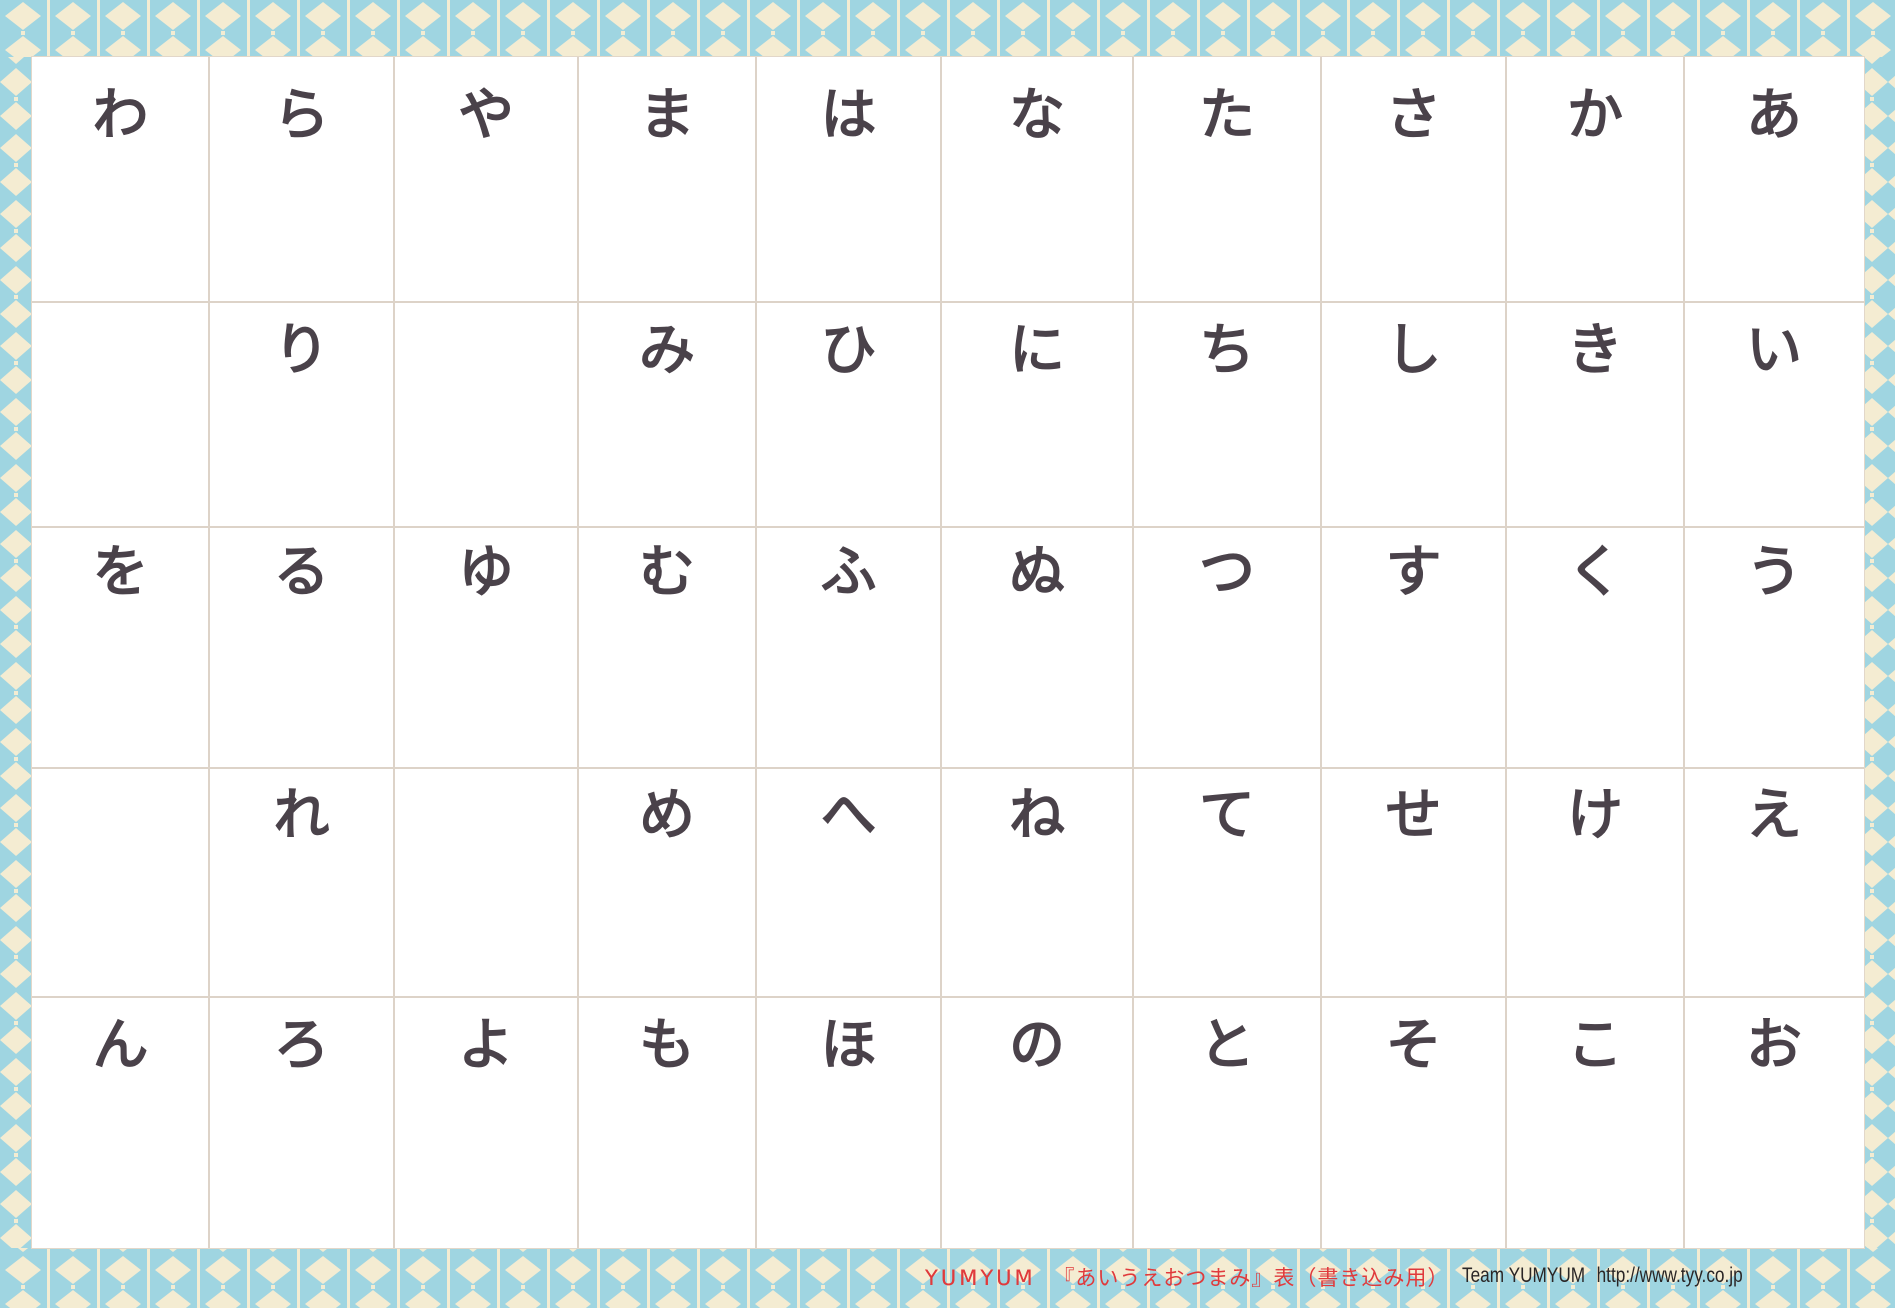 This screenshot has width=1895, height=1308. What do you see at coordinates (486, 1045) in the screenshot?
I see `kana-character: よ` at bounding box center [486, 1045].